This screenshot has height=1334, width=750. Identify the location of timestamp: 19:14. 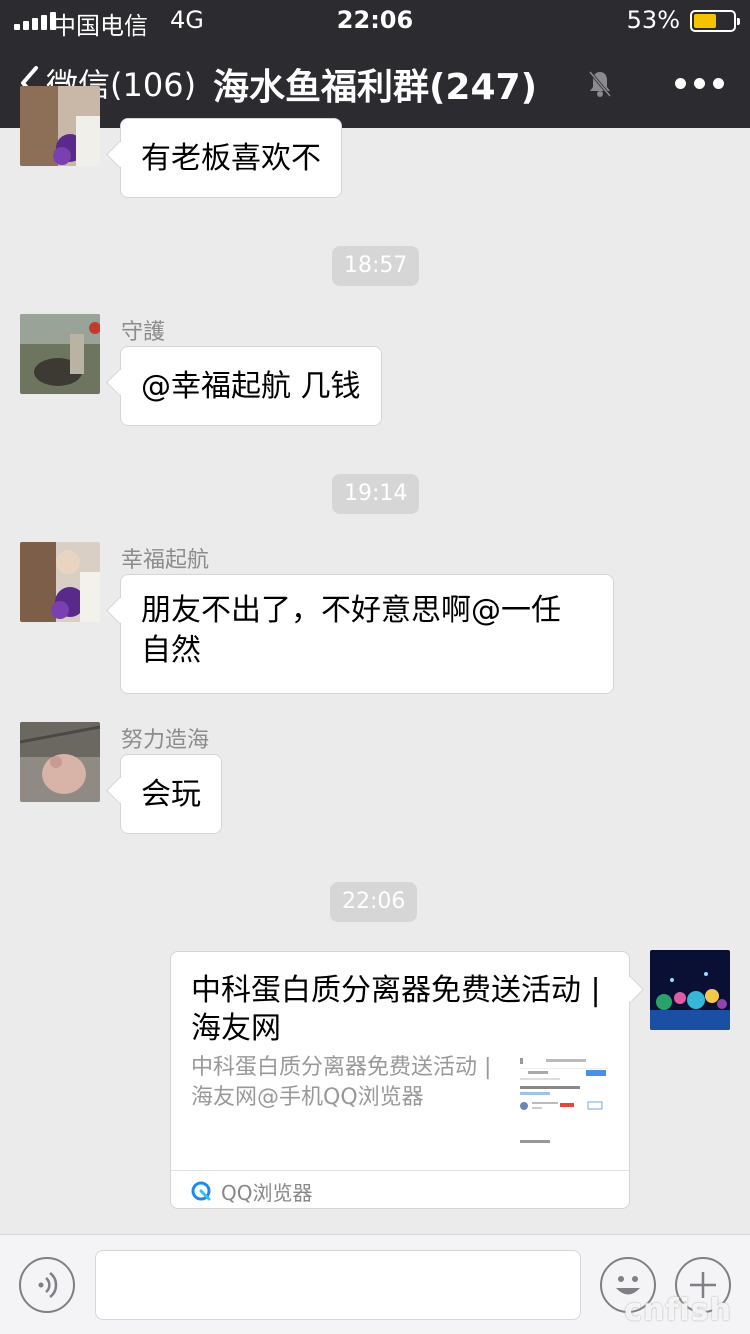
(376, 494).